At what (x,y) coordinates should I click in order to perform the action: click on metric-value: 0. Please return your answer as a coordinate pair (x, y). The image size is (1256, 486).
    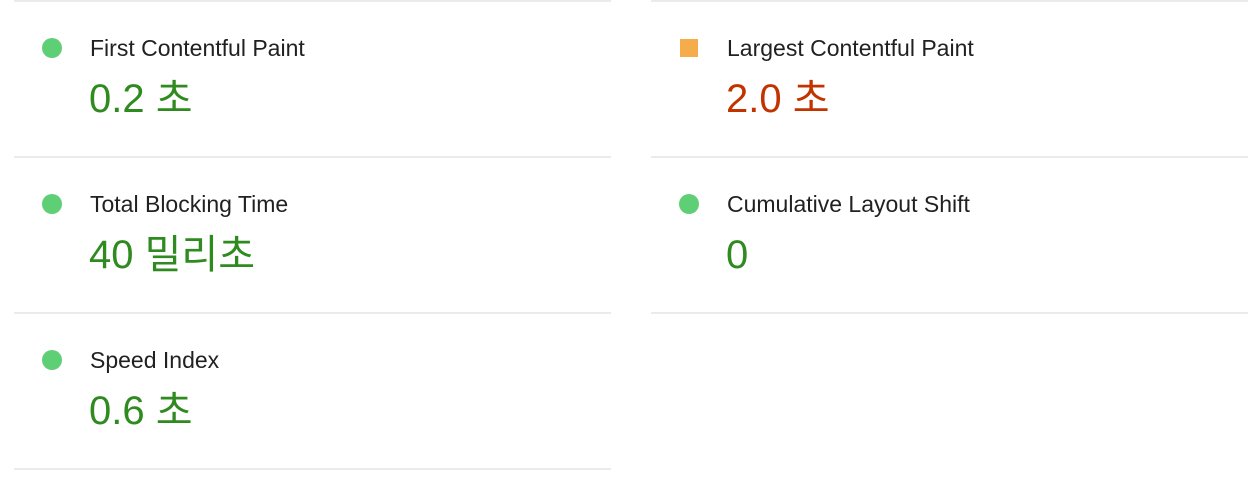
    Looking at the image, I should click on (737, 255).